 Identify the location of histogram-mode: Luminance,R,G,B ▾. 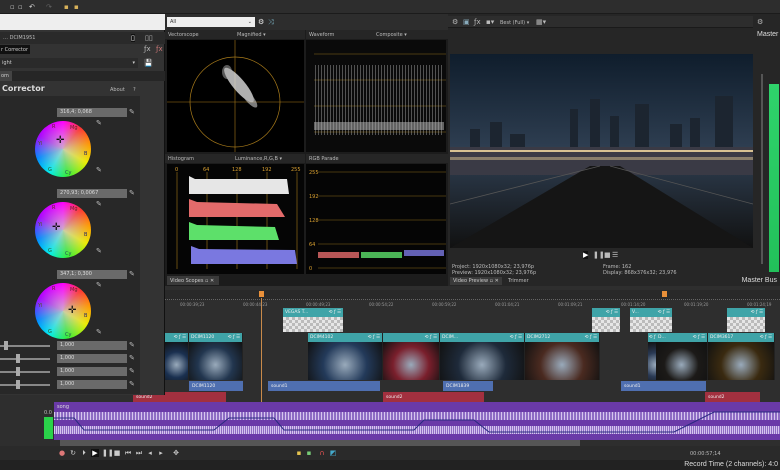
(258, 159).